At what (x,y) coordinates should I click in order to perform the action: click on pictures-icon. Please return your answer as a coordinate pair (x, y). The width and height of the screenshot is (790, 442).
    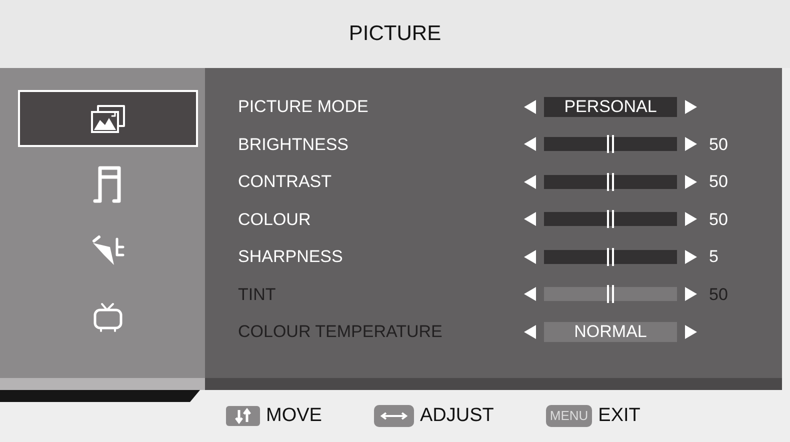
    Looking at the image, I should click on (108, 119).